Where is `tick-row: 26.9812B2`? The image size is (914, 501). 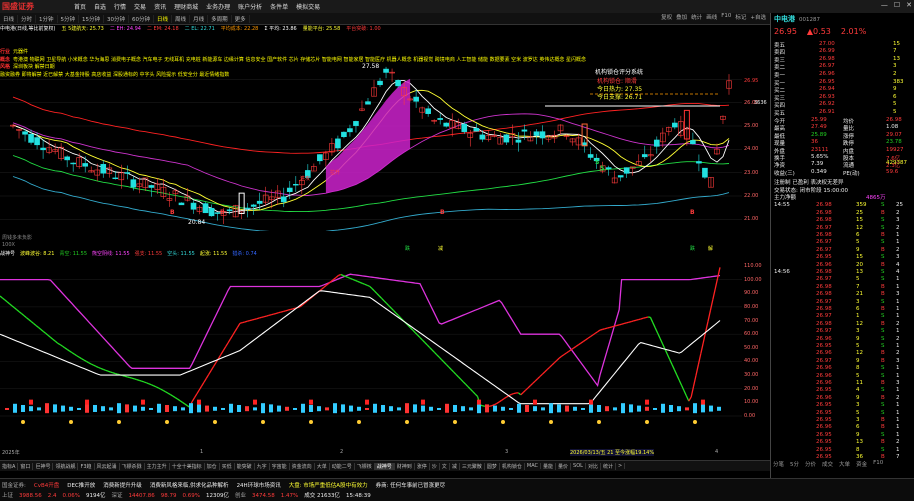 tick-row: 26.9812B2 is located at coordinates (842, 324).